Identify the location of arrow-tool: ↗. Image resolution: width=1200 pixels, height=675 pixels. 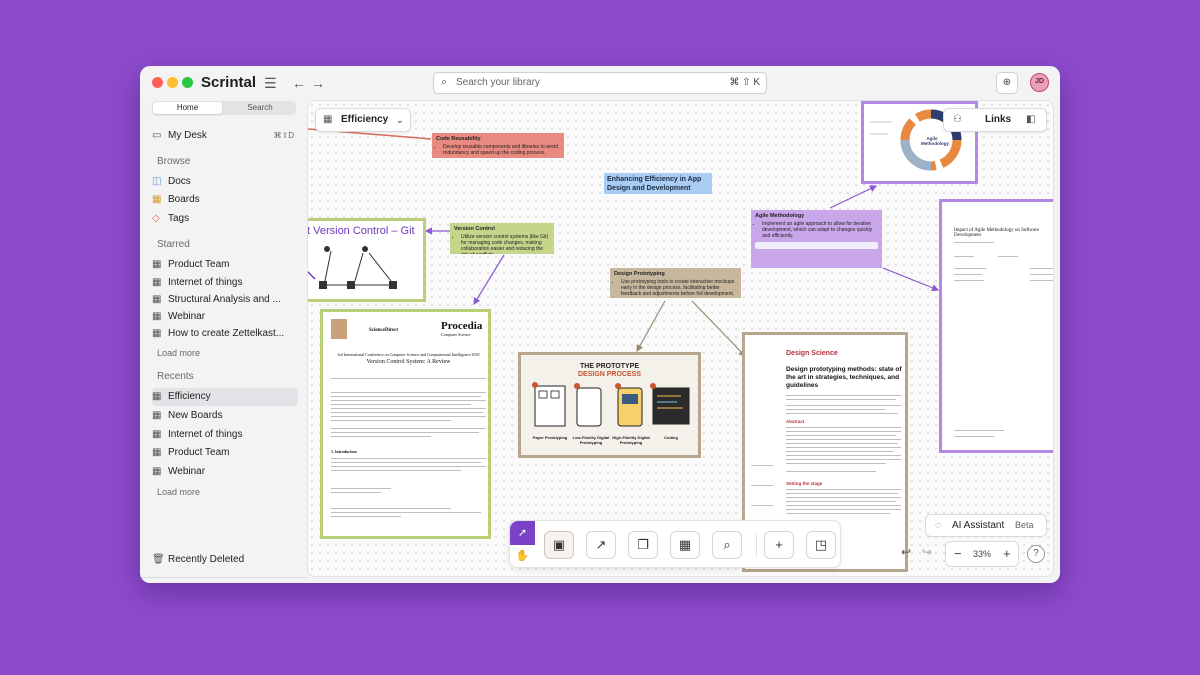
(601, 545).